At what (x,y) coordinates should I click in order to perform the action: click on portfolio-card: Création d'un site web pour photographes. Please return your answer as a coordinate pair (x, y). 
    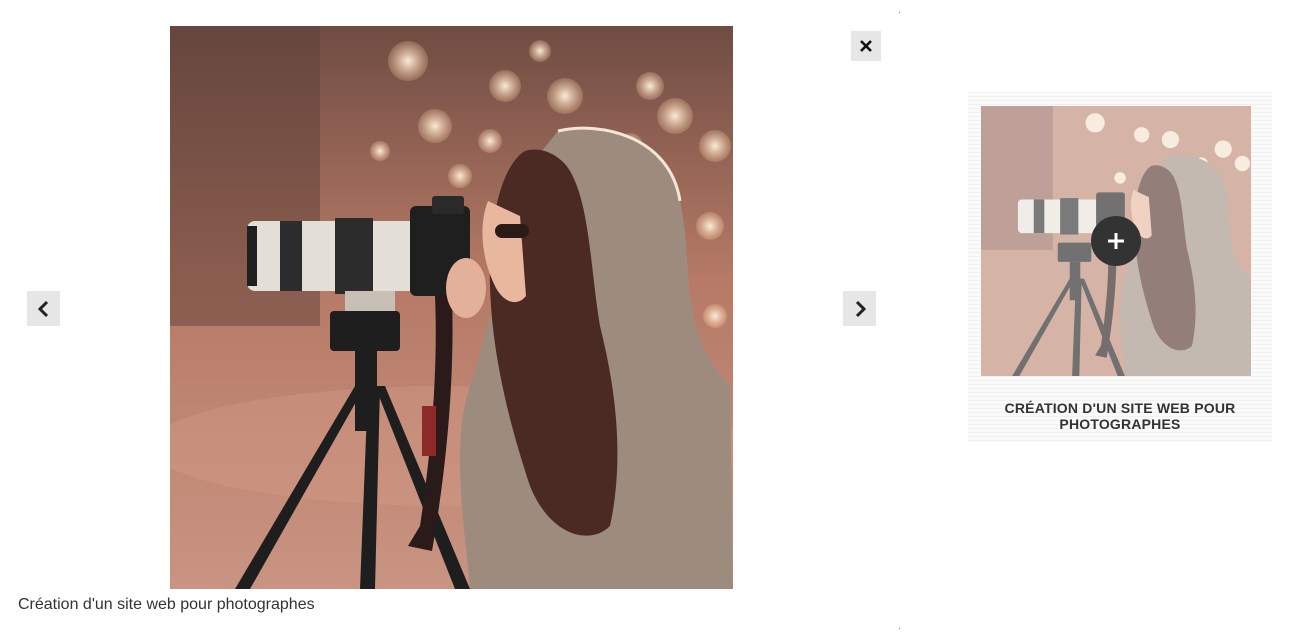
    Looking at the image, I should click on (1120, 267).